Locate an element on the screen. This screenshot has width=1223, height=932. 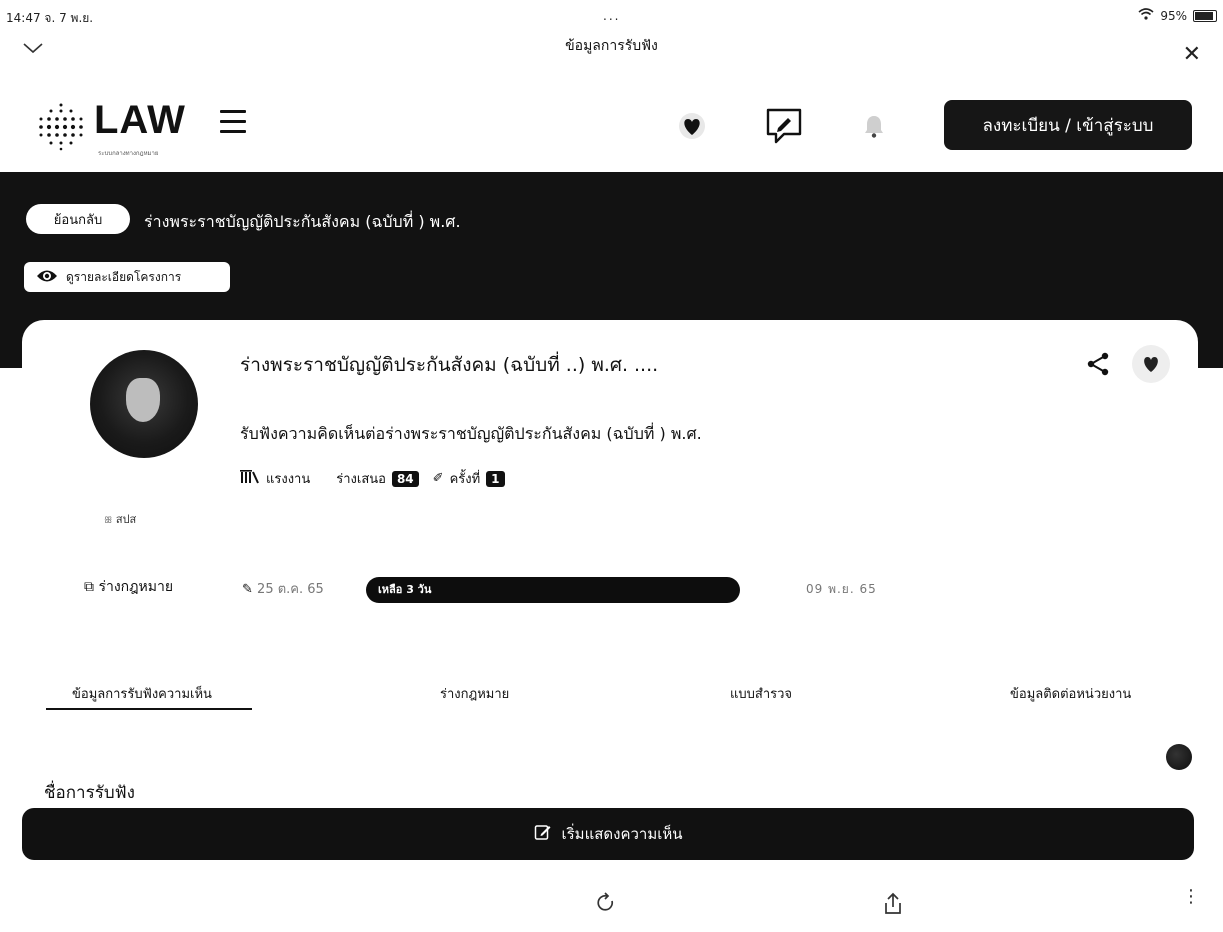
back-button: ย้อนกลับ is located at coordinates (78, 219).